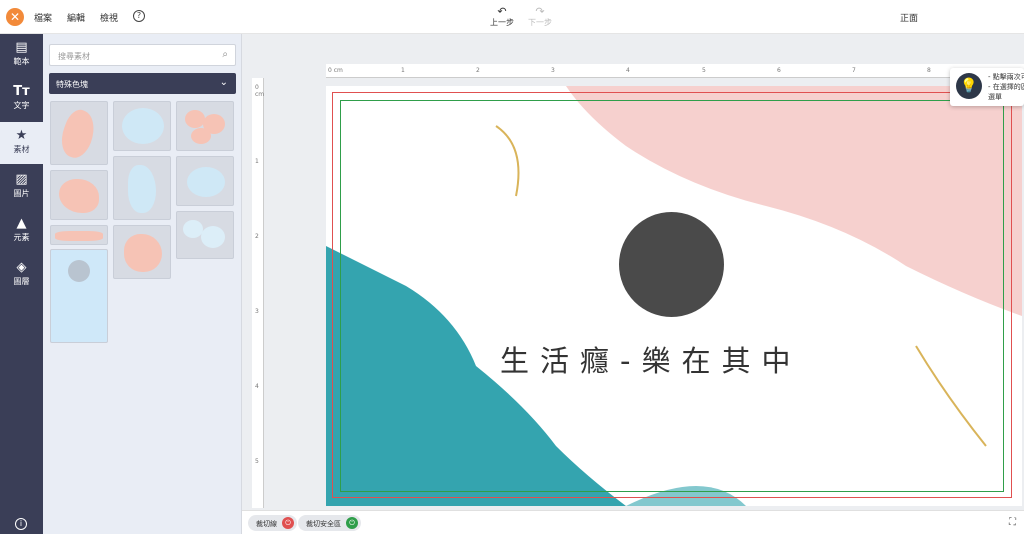 The image size is (1024, 534). Describe the element at coordinates (650, 359) in the screenshot. I see `headline-text: 生活癮-樂在其中` at that location.